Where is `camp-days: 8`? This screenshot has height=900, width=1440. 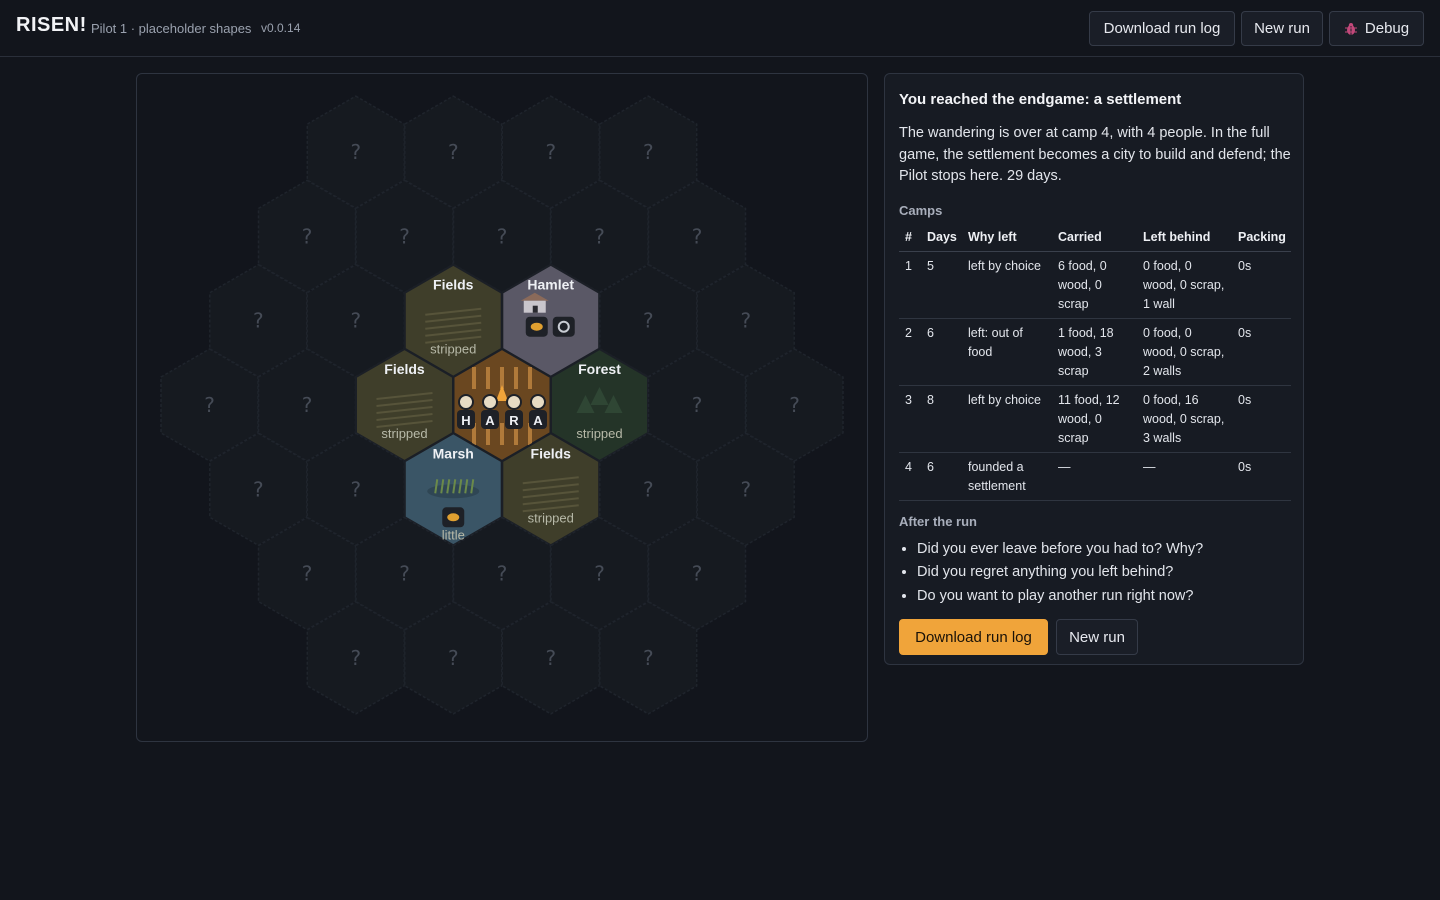 camp-days: 8 is located at coordinates (941, 419).